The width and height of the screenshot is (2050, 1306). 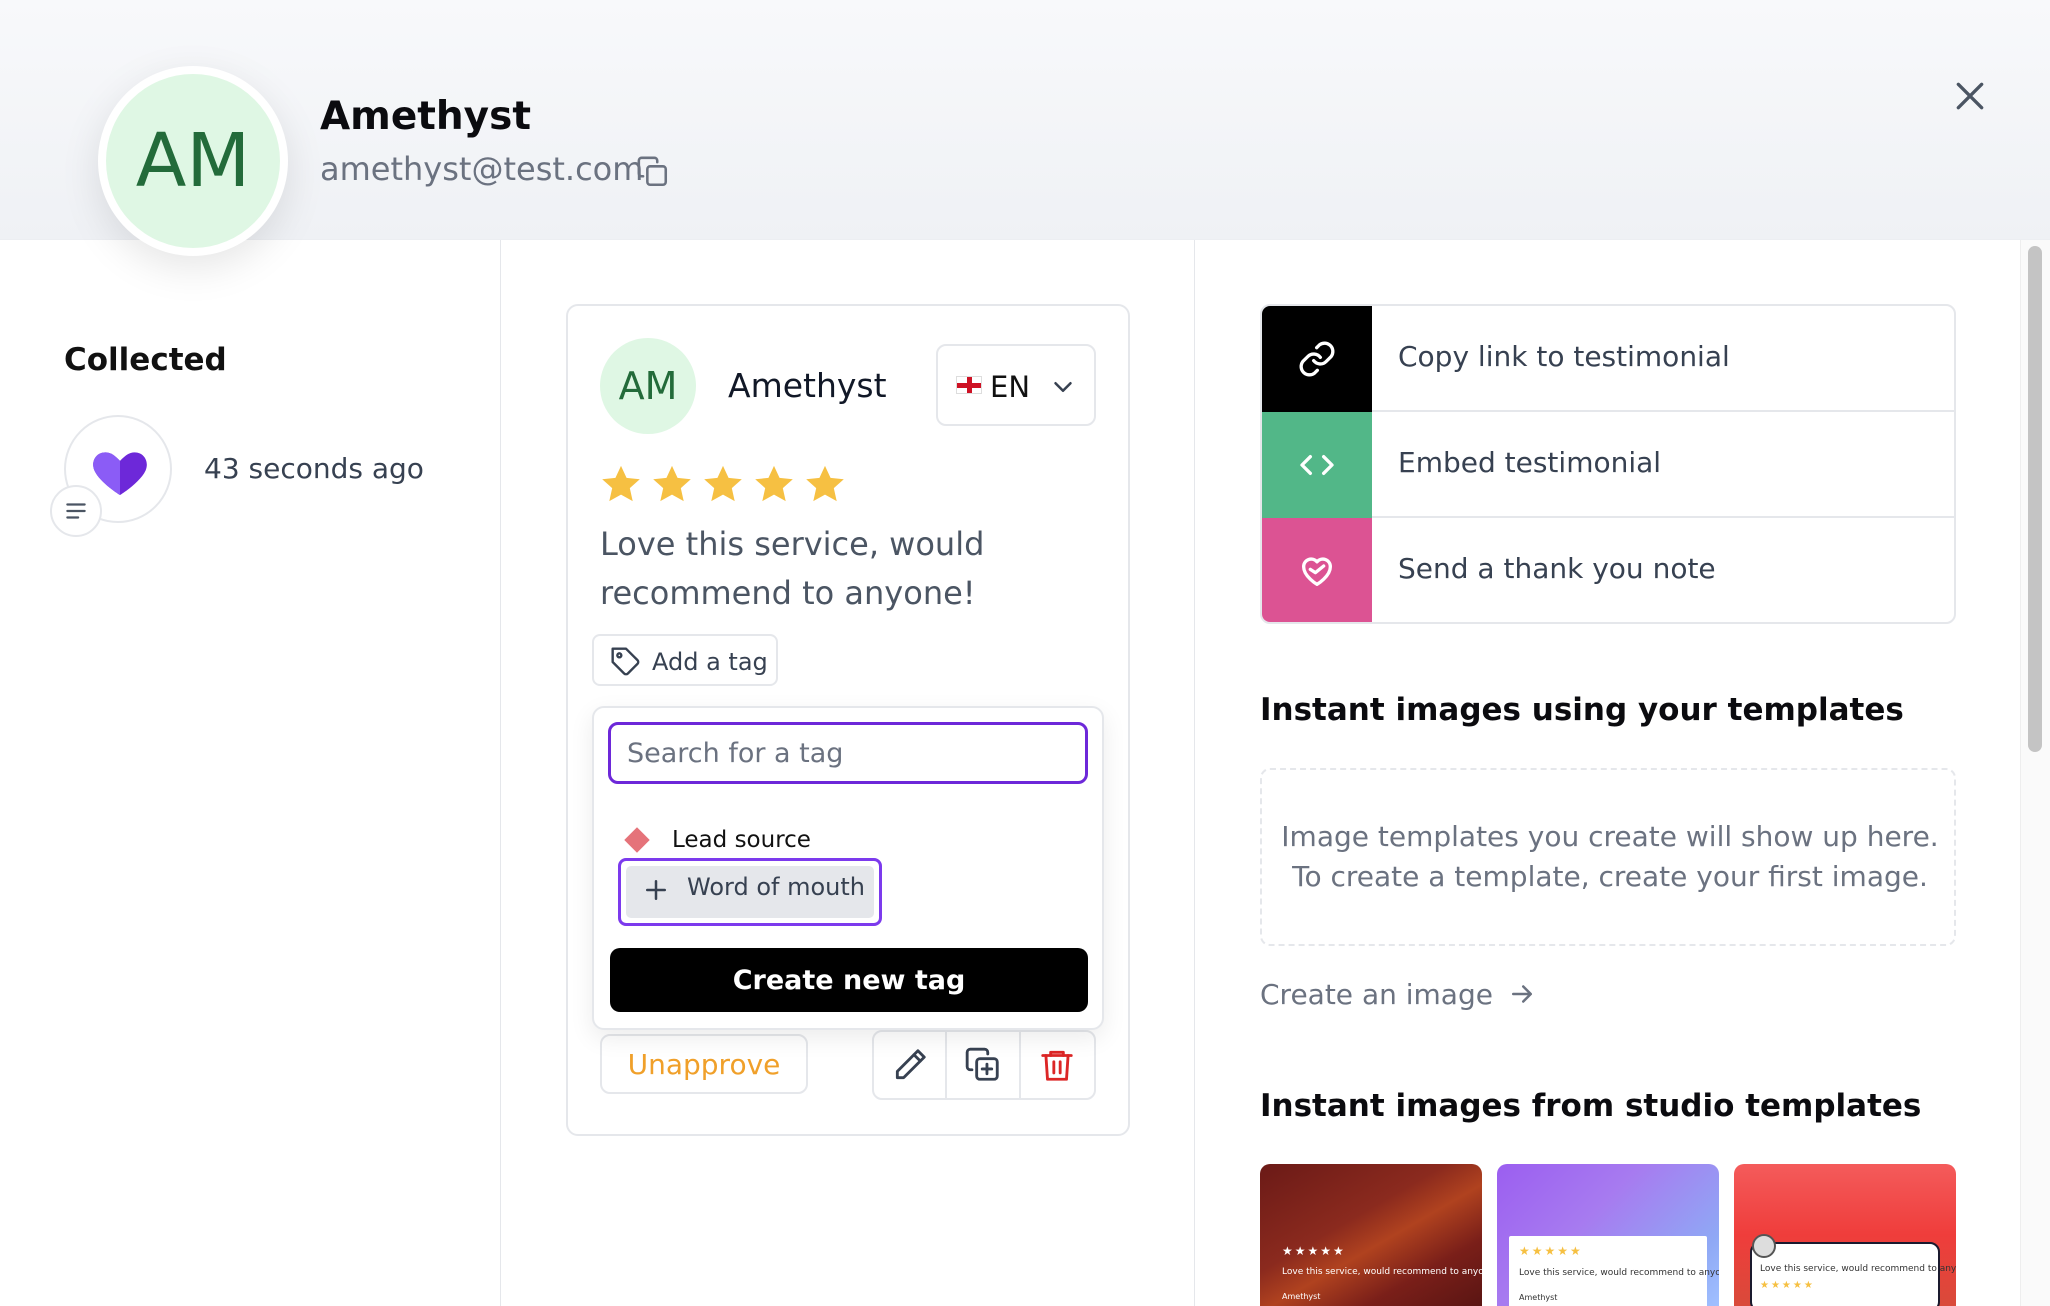 I want to click on chevron-down-icon, so click(x=1063, y=389).